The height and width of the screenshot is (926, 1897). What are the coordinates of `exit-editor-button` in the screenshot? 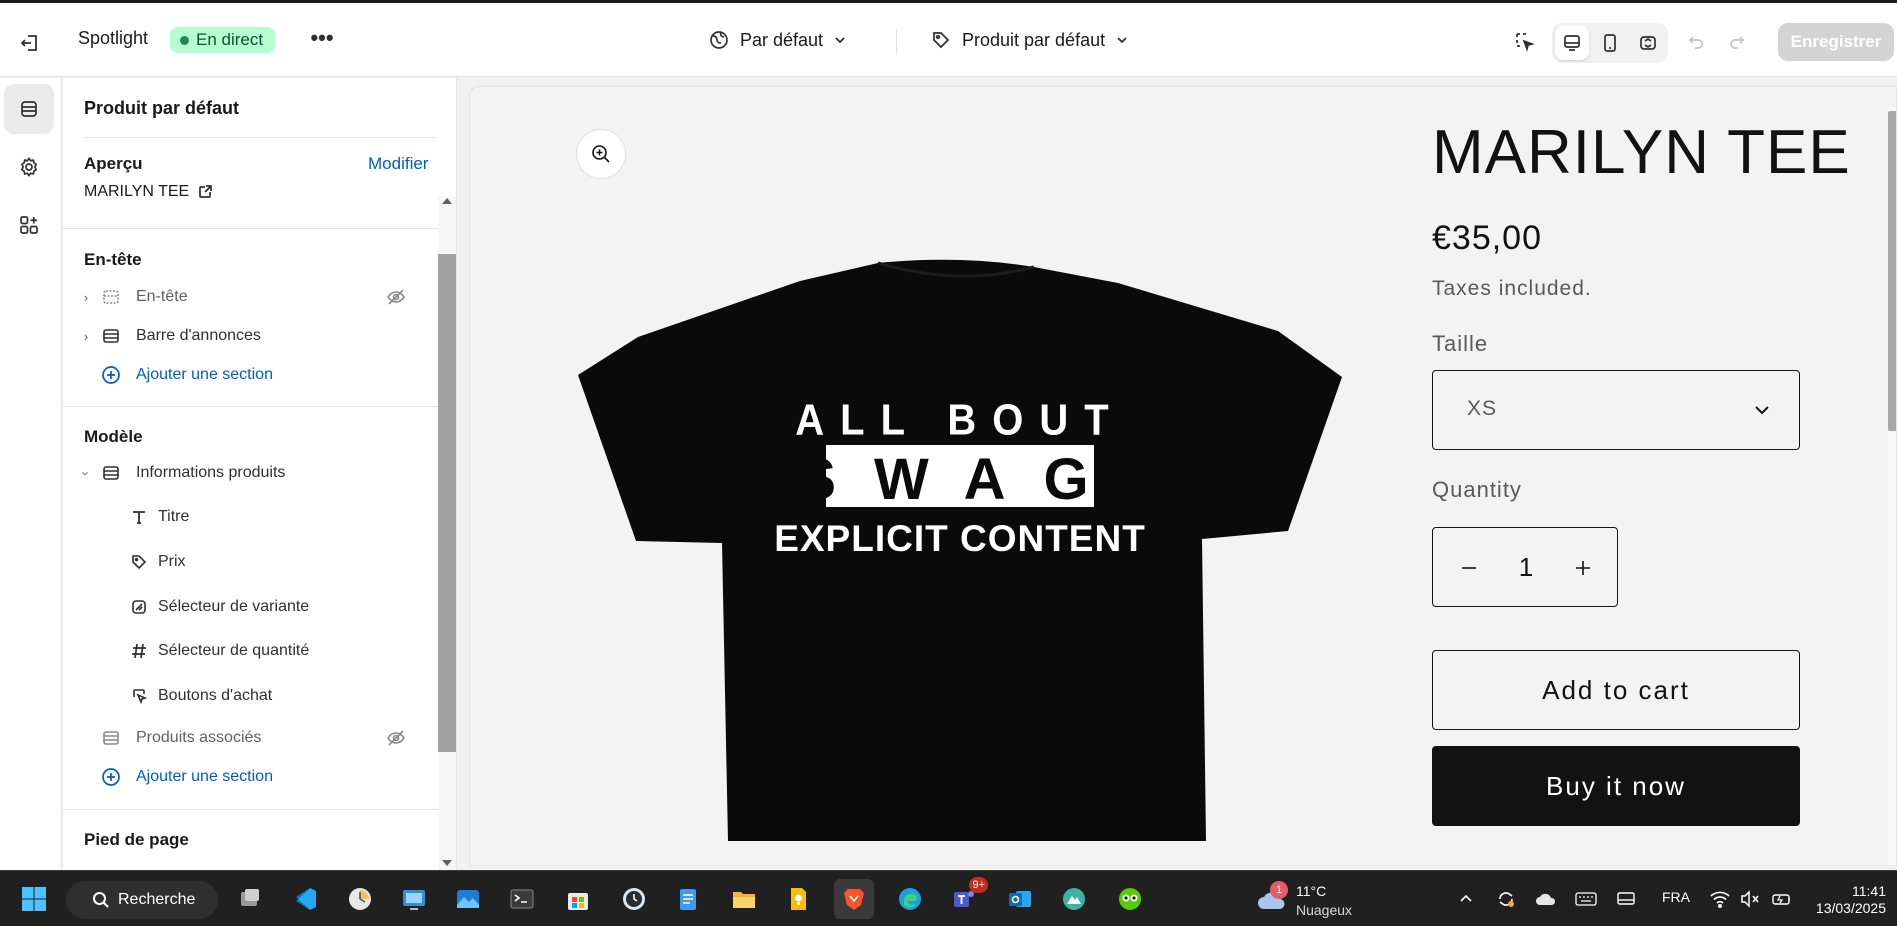 It's located at (30, 43).